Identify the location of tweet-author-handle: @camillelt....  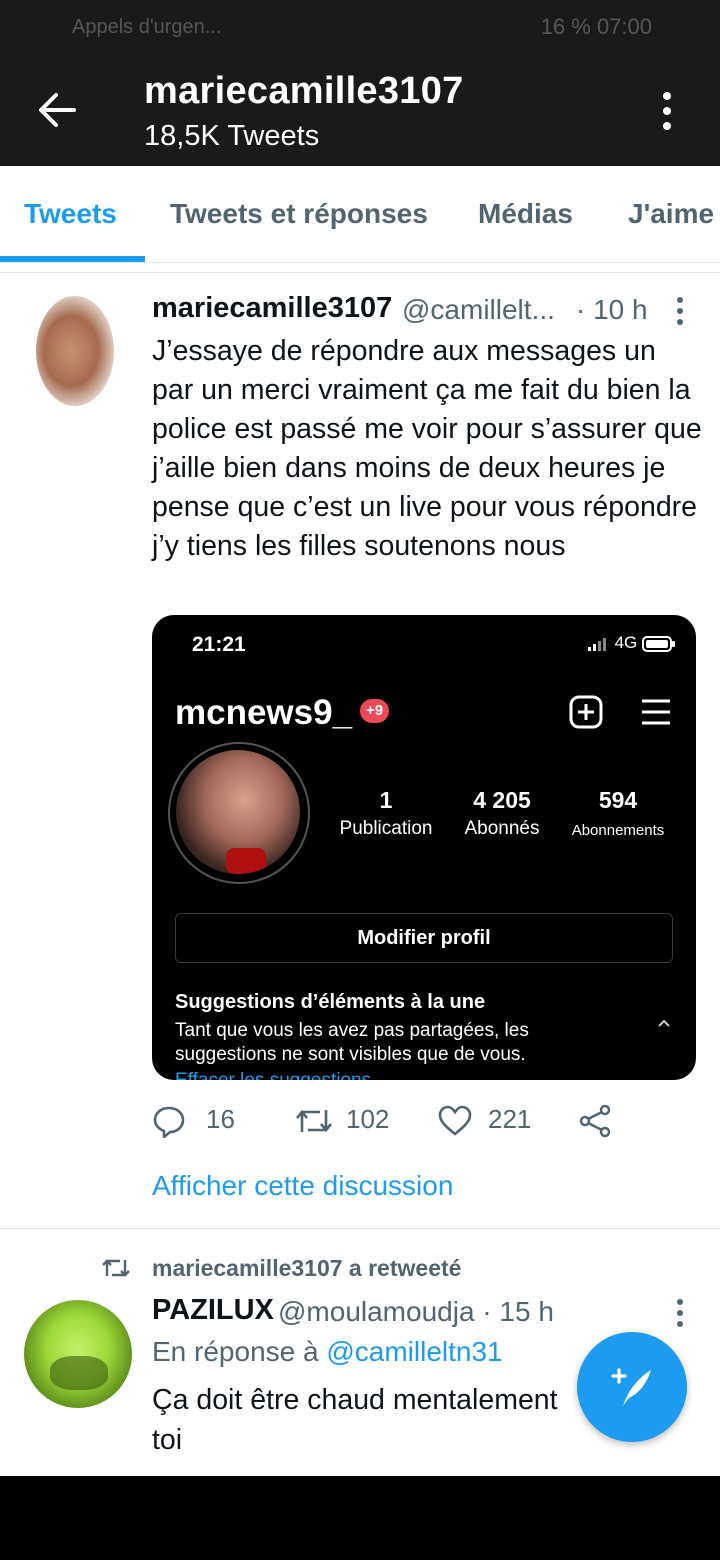
(478, 309).